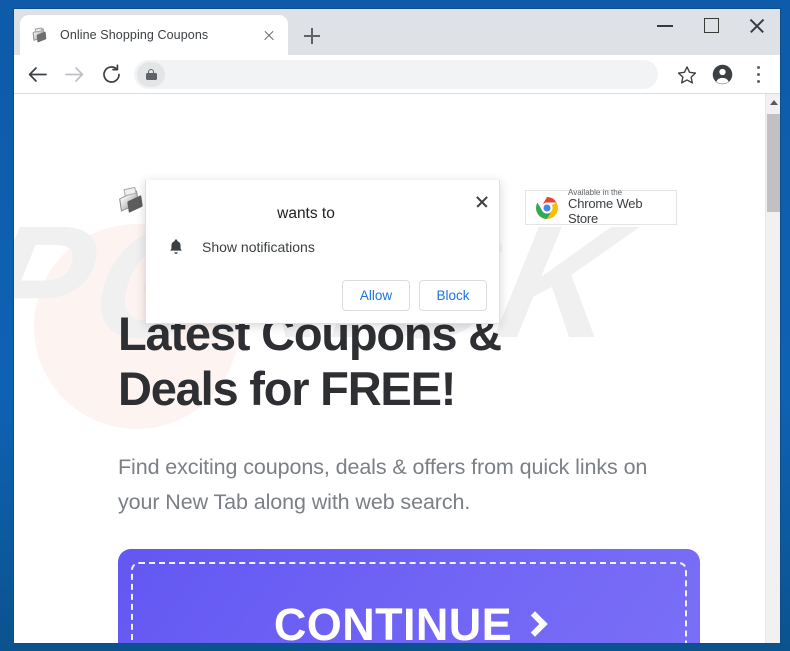 Image resolution: width=790 pixels, height=651 pixels. I want to click on popup-permission-row: Show notifications, so click(241, 247).